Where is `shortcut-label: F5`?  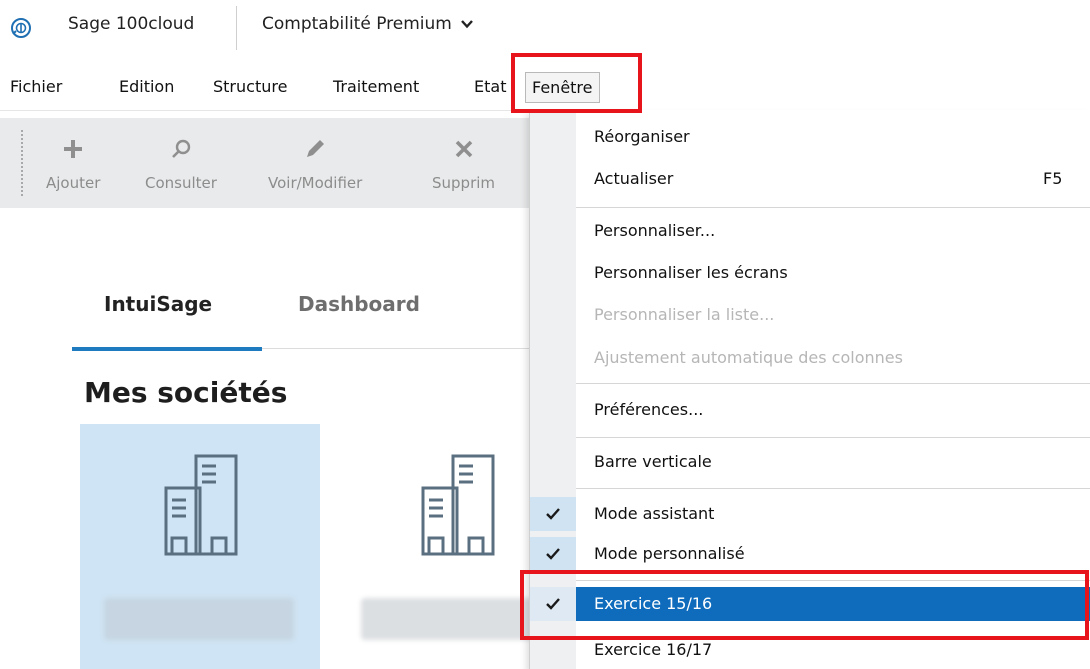
shortcut-label: F5 is located at coordinates (1053, 178).